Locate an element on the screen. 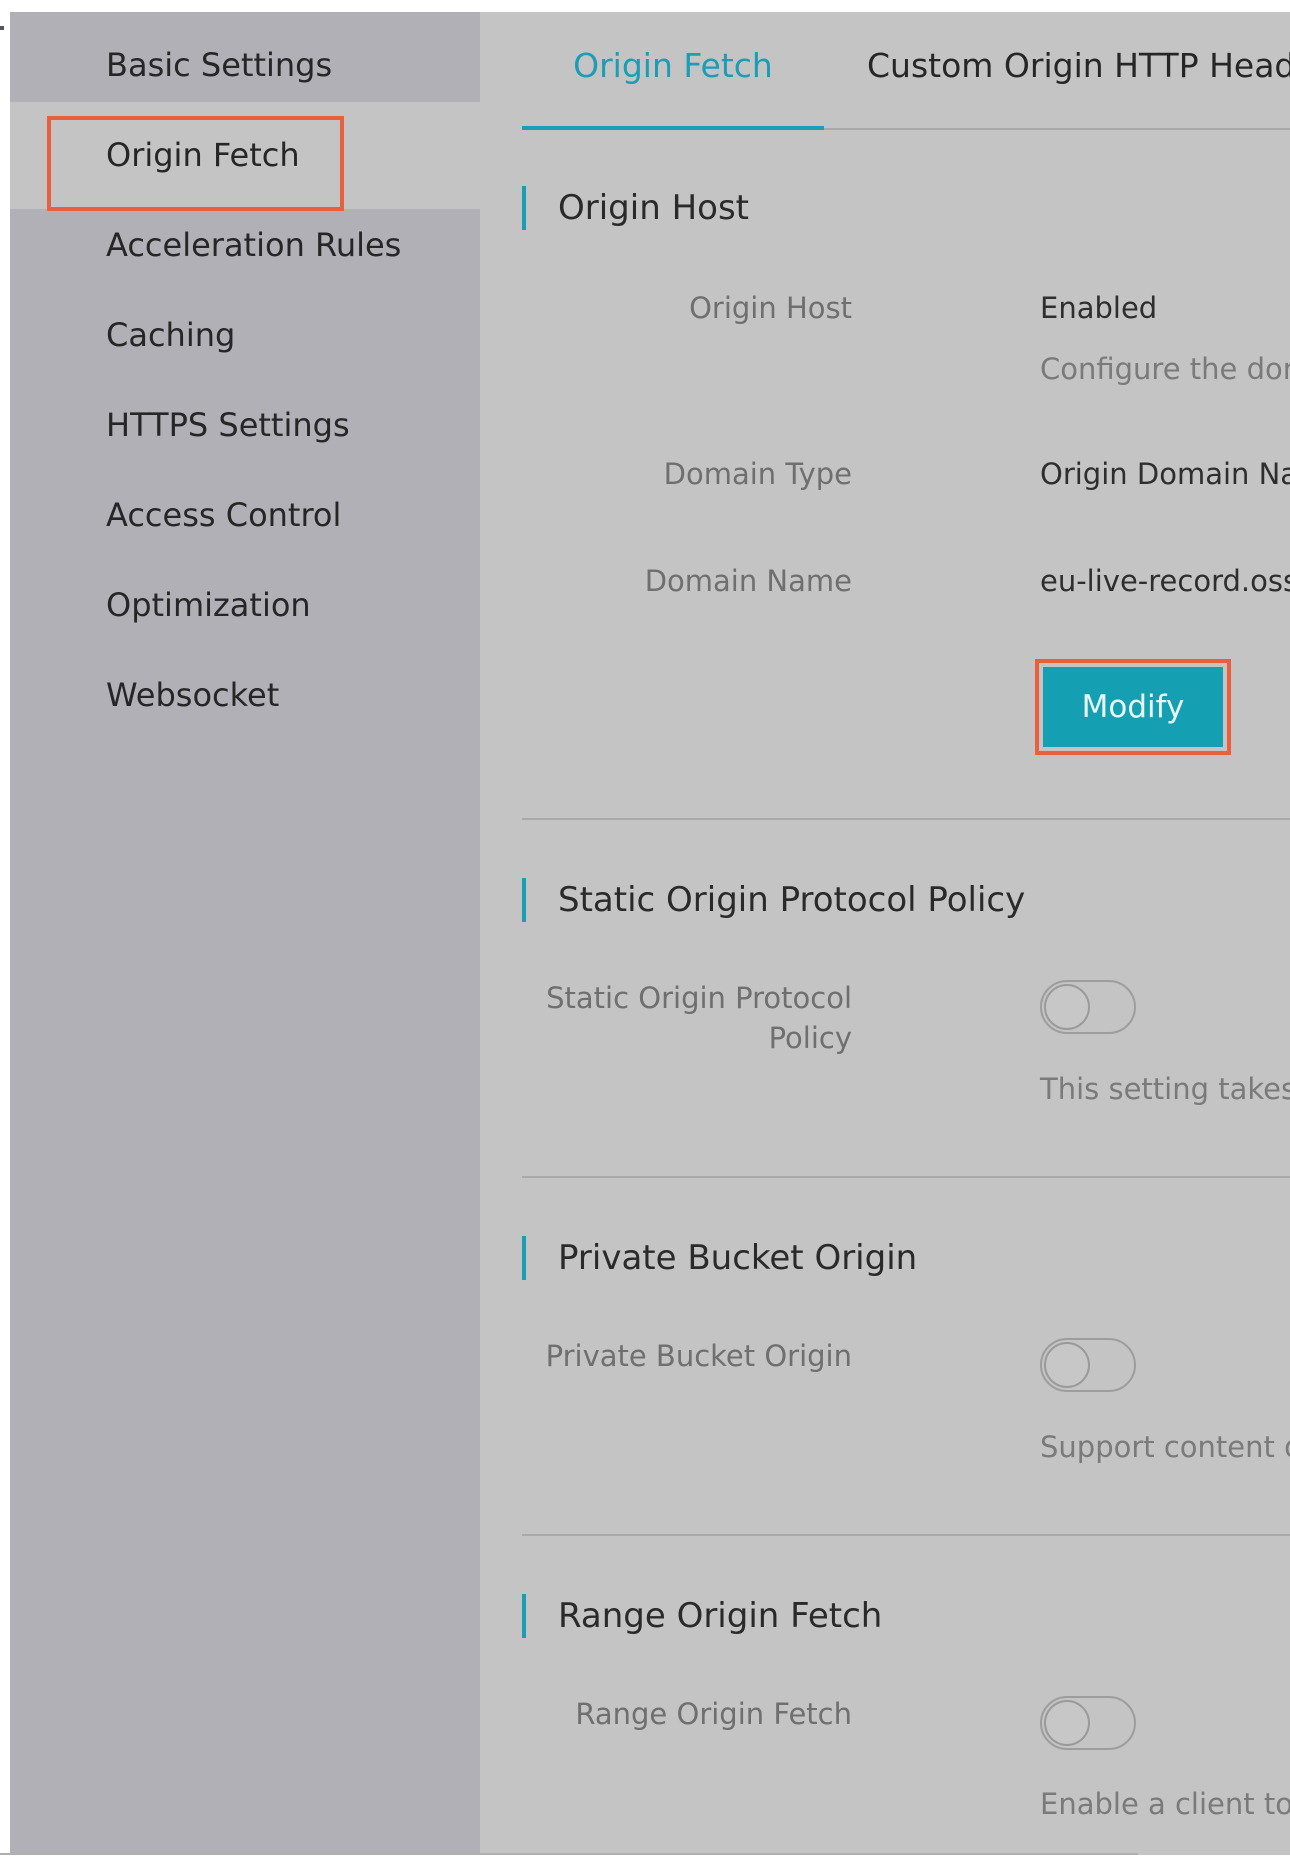 The width and height of the screenshot is (1290, 1859). tab-origin-fetch: Origin Fetch is located at coordinates (673, 71).